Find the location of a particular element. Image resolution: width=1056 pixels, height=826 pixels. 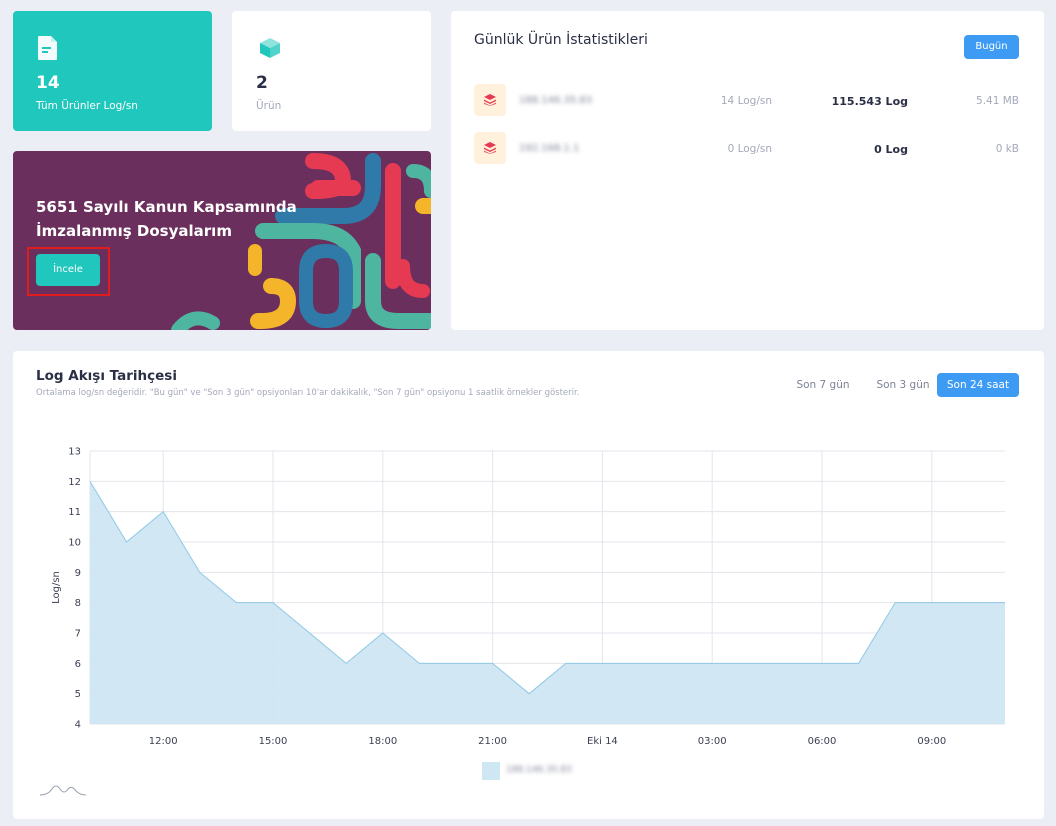

y-tick-label: 8 is located at coordinates (78, 603).